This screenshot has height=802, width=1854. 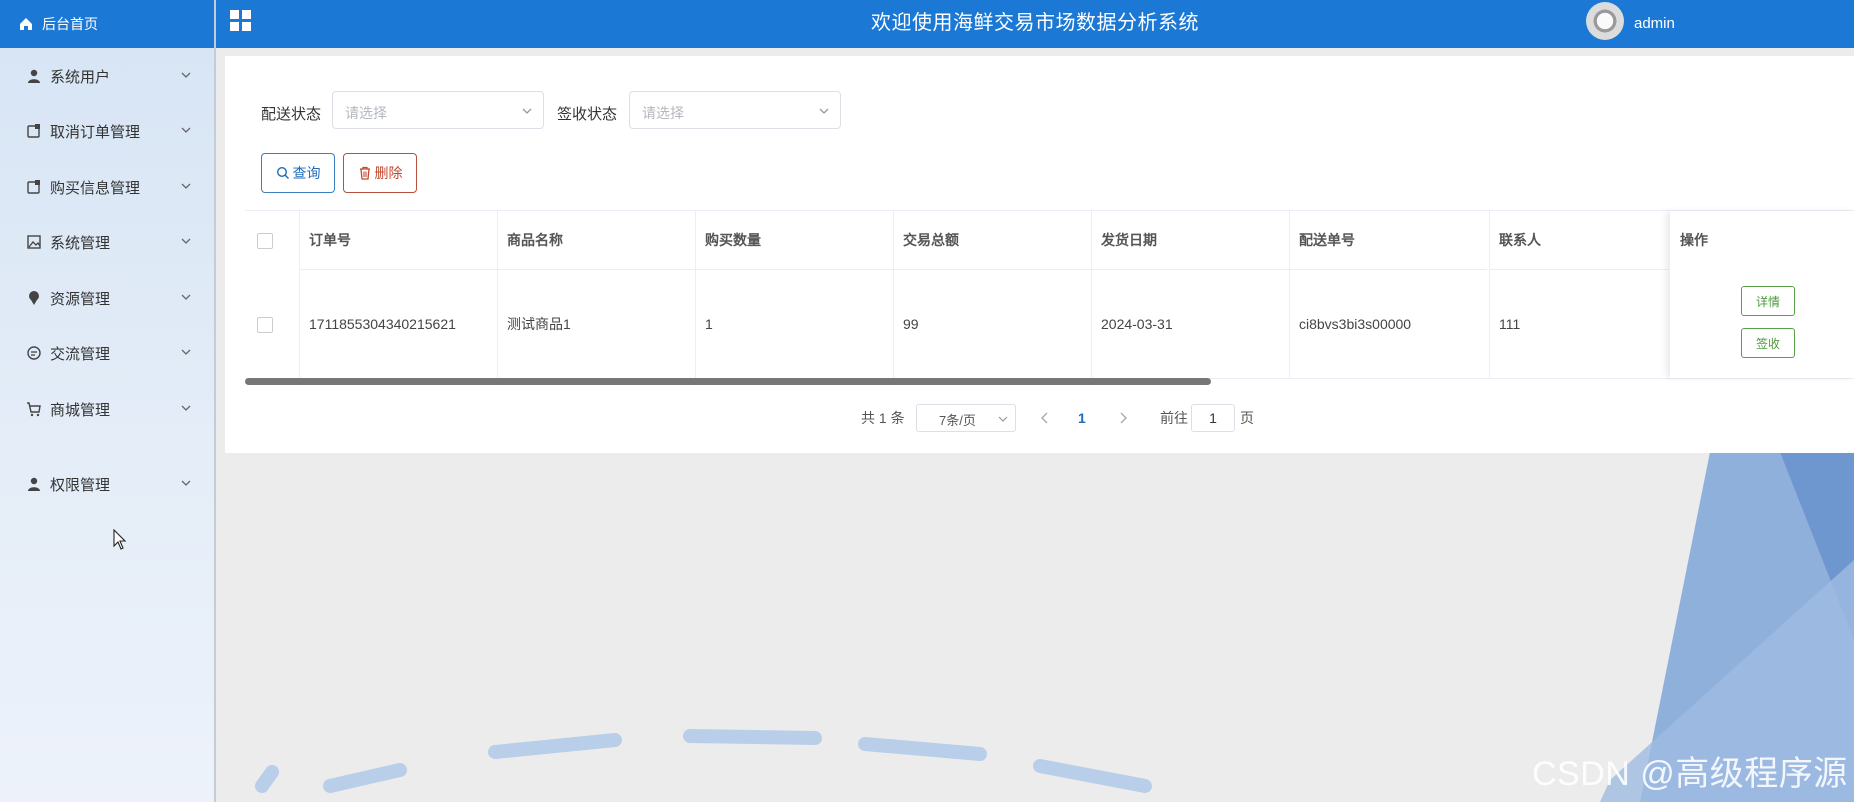 I want to click on sidebar-item-purchase-info: 购买信息管理, so click(x=107, y=187).